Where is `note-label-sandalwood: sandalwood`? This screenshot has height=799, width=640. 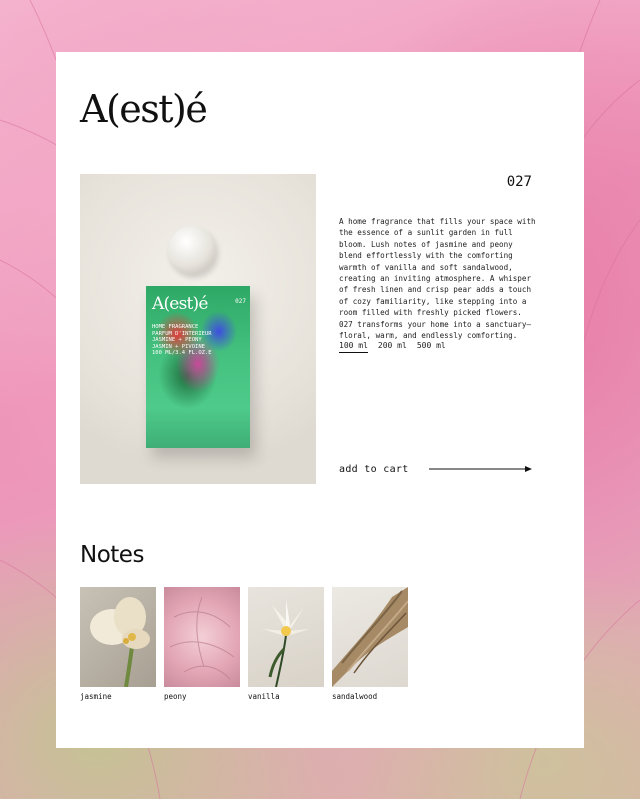
note-label-sandalwood: sandalwood is located at coordinates (355, 696).